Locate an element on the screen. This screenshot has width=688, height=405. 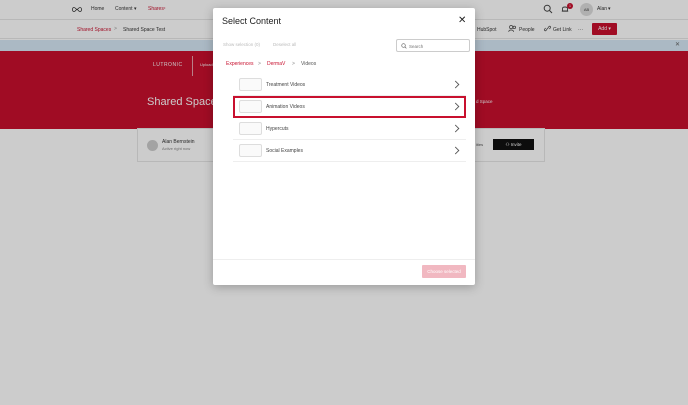
folder-row-animation-videos: Animation Videos is located at coordinates (349, 107).